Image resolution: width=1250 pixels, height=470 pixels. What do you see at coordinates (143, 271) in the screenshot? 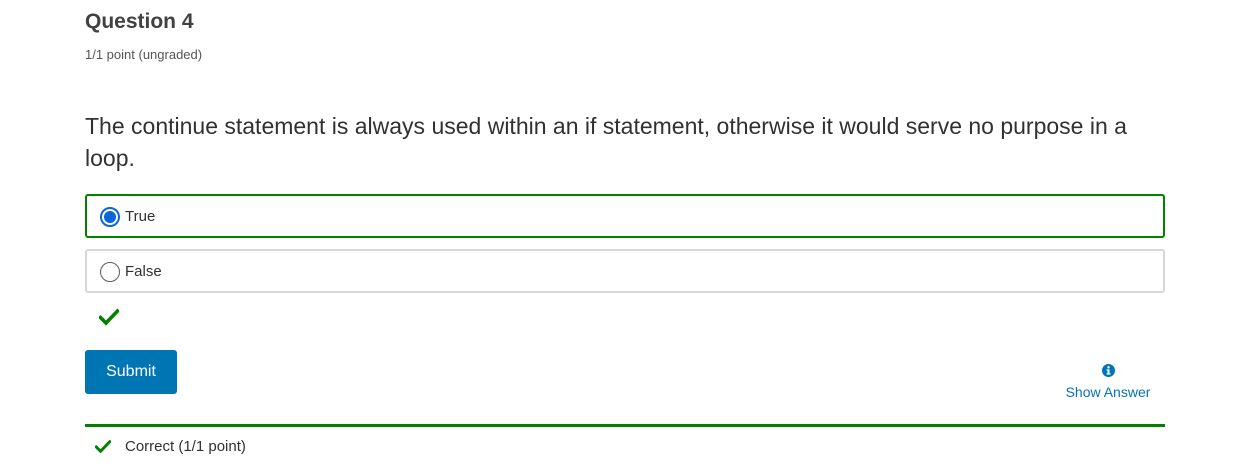
I see `choice-label-false: False` at bounding box center [143, 271].